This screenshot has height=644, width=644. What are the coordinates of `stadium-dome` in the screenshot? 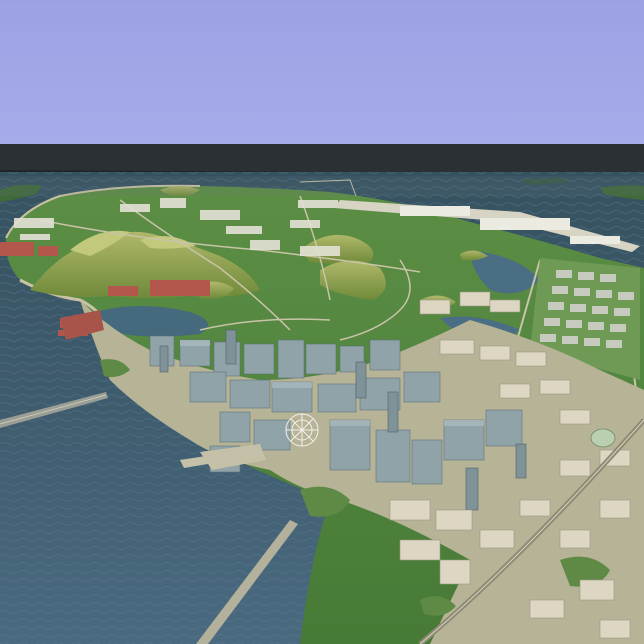 It's located at (603, 438).